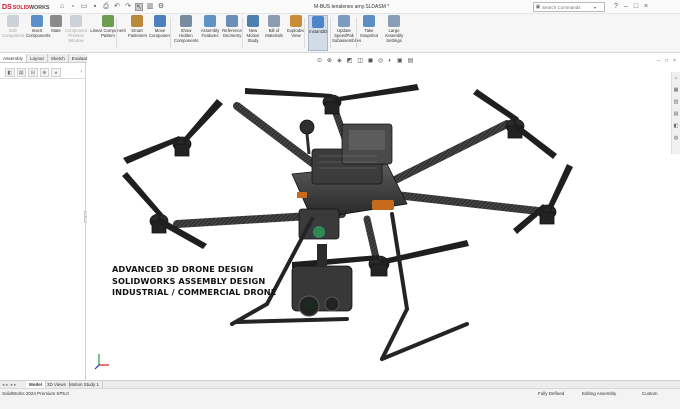 The height and width of the screenshot is (409, 680). What do you see at coordinates (253, 33) in the screenshot?
I see `new-motion-study-button: New Motion Study` at bounding box center [253, 33].